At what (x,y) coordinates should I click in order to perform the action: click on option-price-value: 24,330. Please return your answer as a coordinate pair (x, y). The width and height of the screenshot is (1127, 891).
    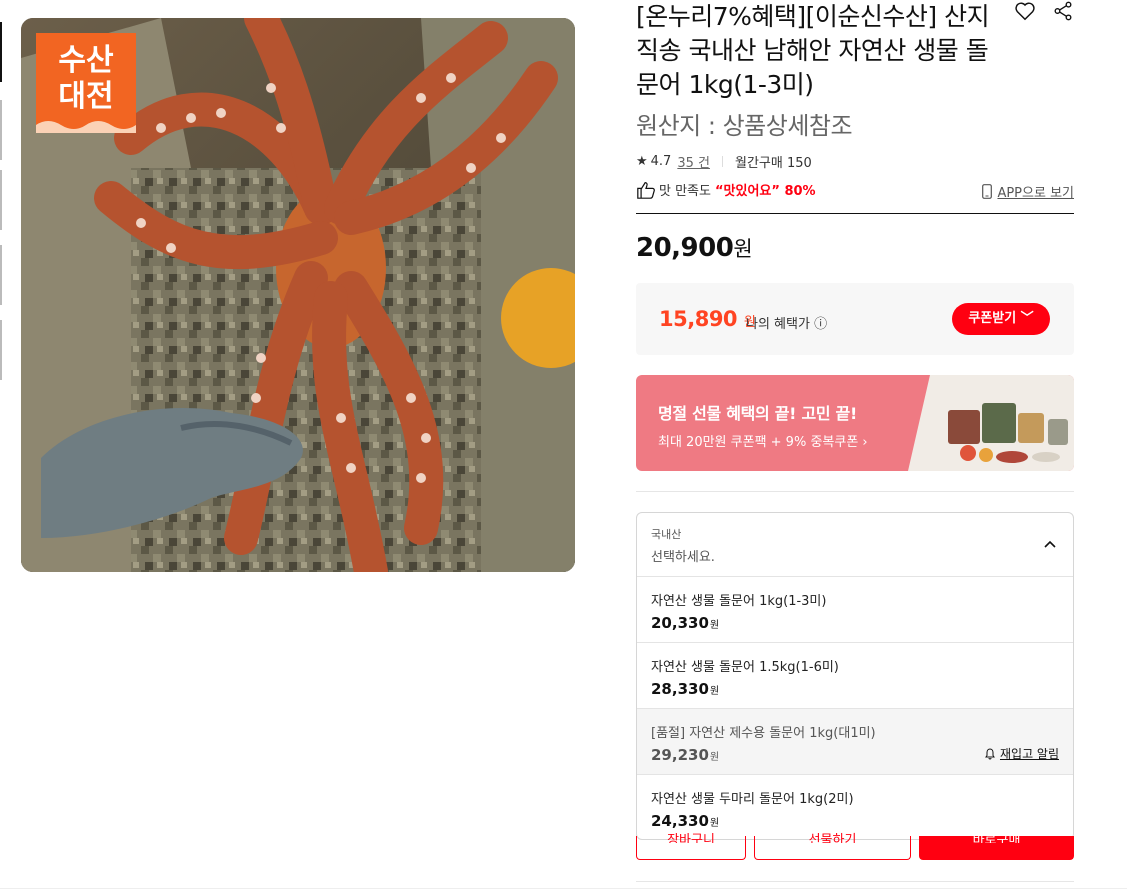
    Looking at the image, I should click on (680, 821).